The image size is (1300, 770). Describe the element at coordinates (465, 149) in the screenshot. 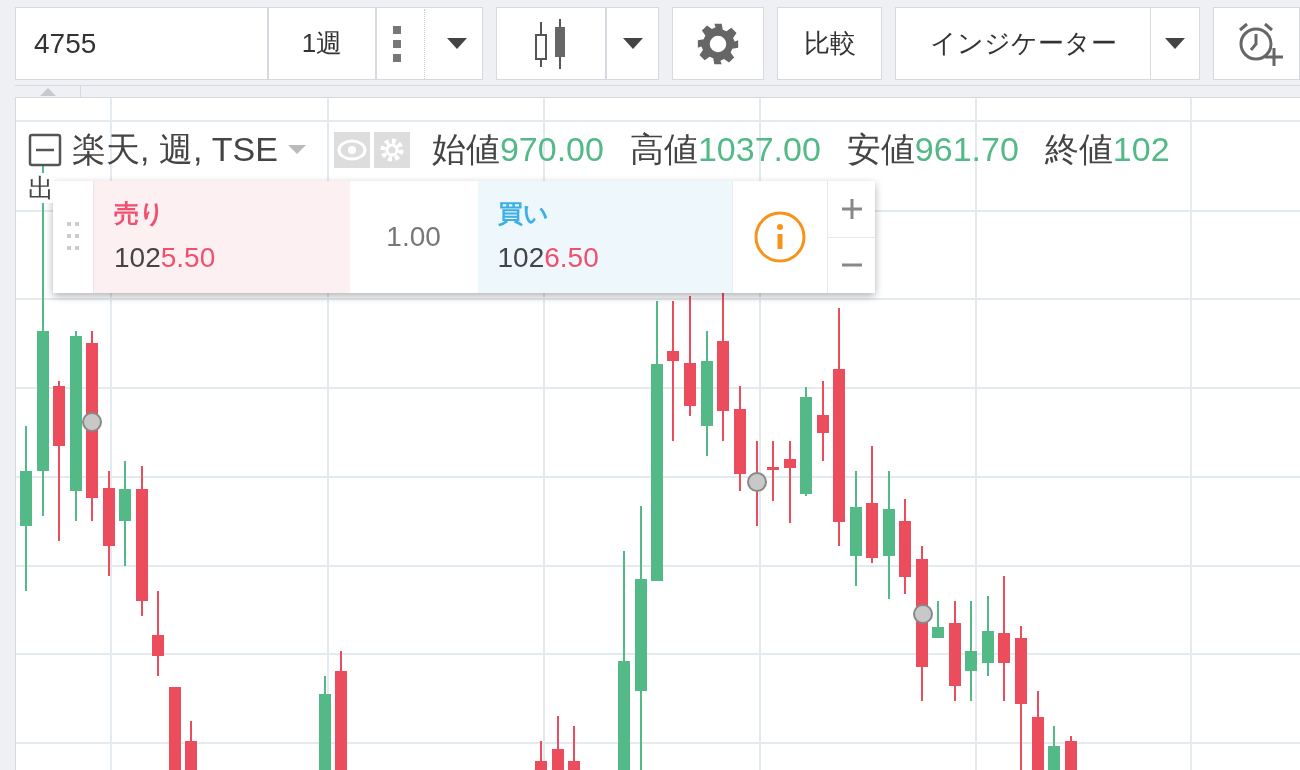

I see `ohlc-label: 始値` at that location.